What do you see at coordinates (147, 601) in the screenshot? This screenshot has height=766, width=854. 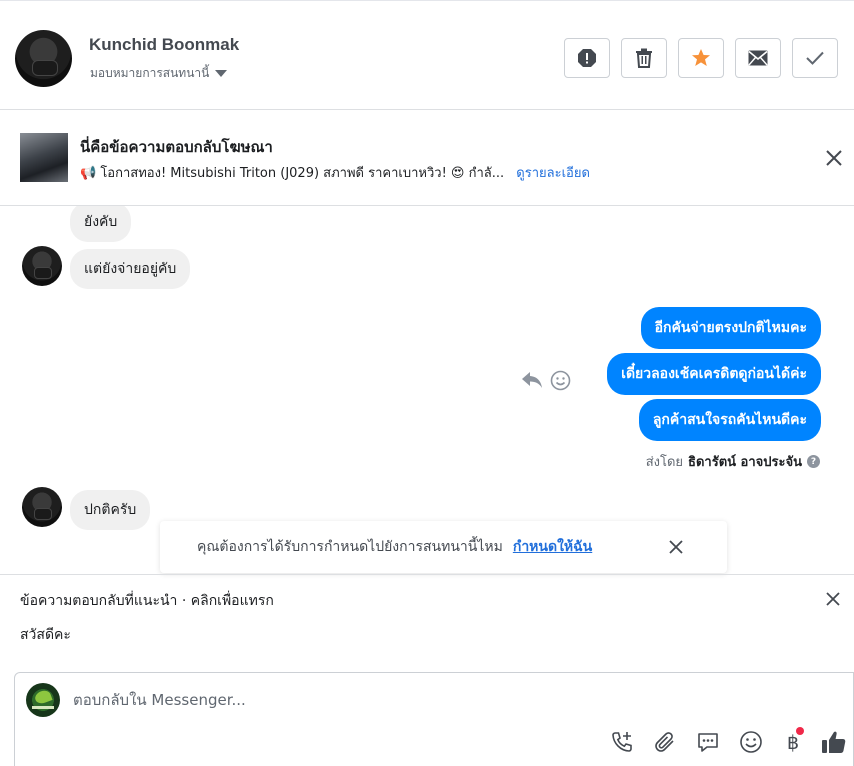 I see `suggested-replies-label: ข้อความตอบกลับที่แนะนำ · คลิกเพื่อแทรก` at bounding box center [147, 601].